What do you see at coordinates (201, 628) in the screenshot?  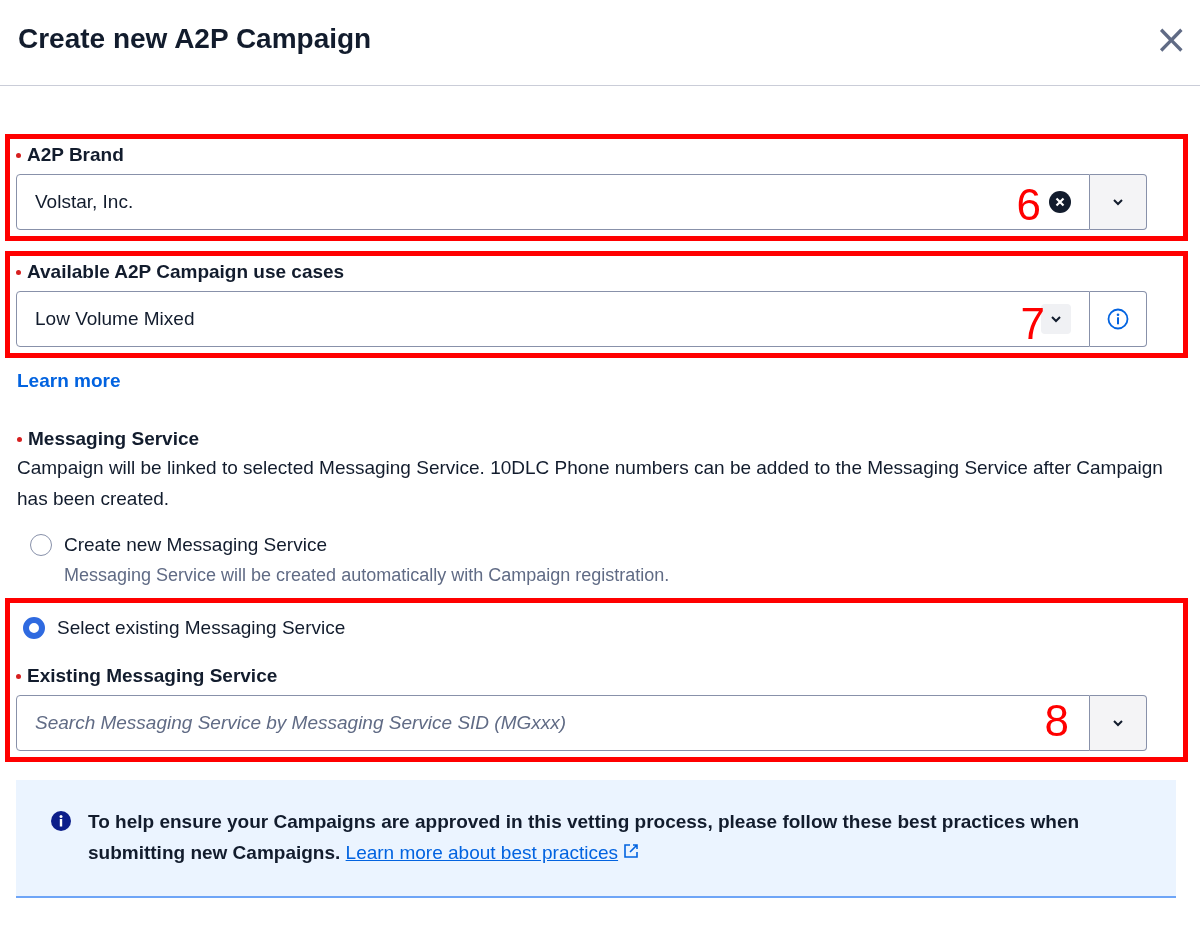 I see `option-label: Select existing Messaging Service` at bounding box center [201, 628].